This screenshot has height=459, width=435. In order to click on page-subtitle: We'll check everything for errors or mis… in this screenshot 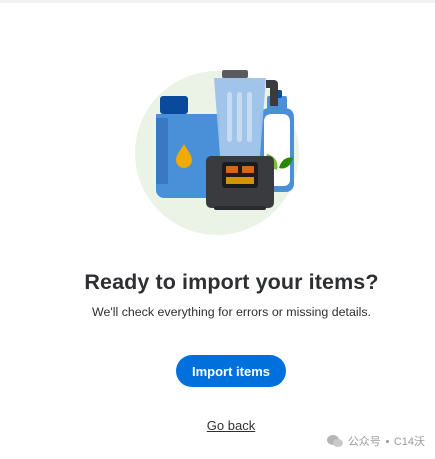, I will do `click(231, 312)`.